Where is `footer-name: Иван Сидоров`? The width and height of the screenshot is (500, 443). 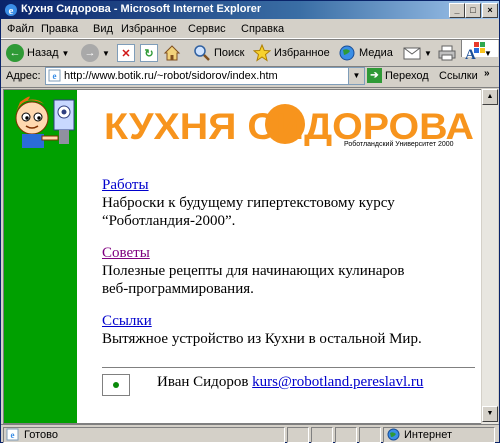 footer-name: Иван Сидоров is located at coordinates (203, 382).